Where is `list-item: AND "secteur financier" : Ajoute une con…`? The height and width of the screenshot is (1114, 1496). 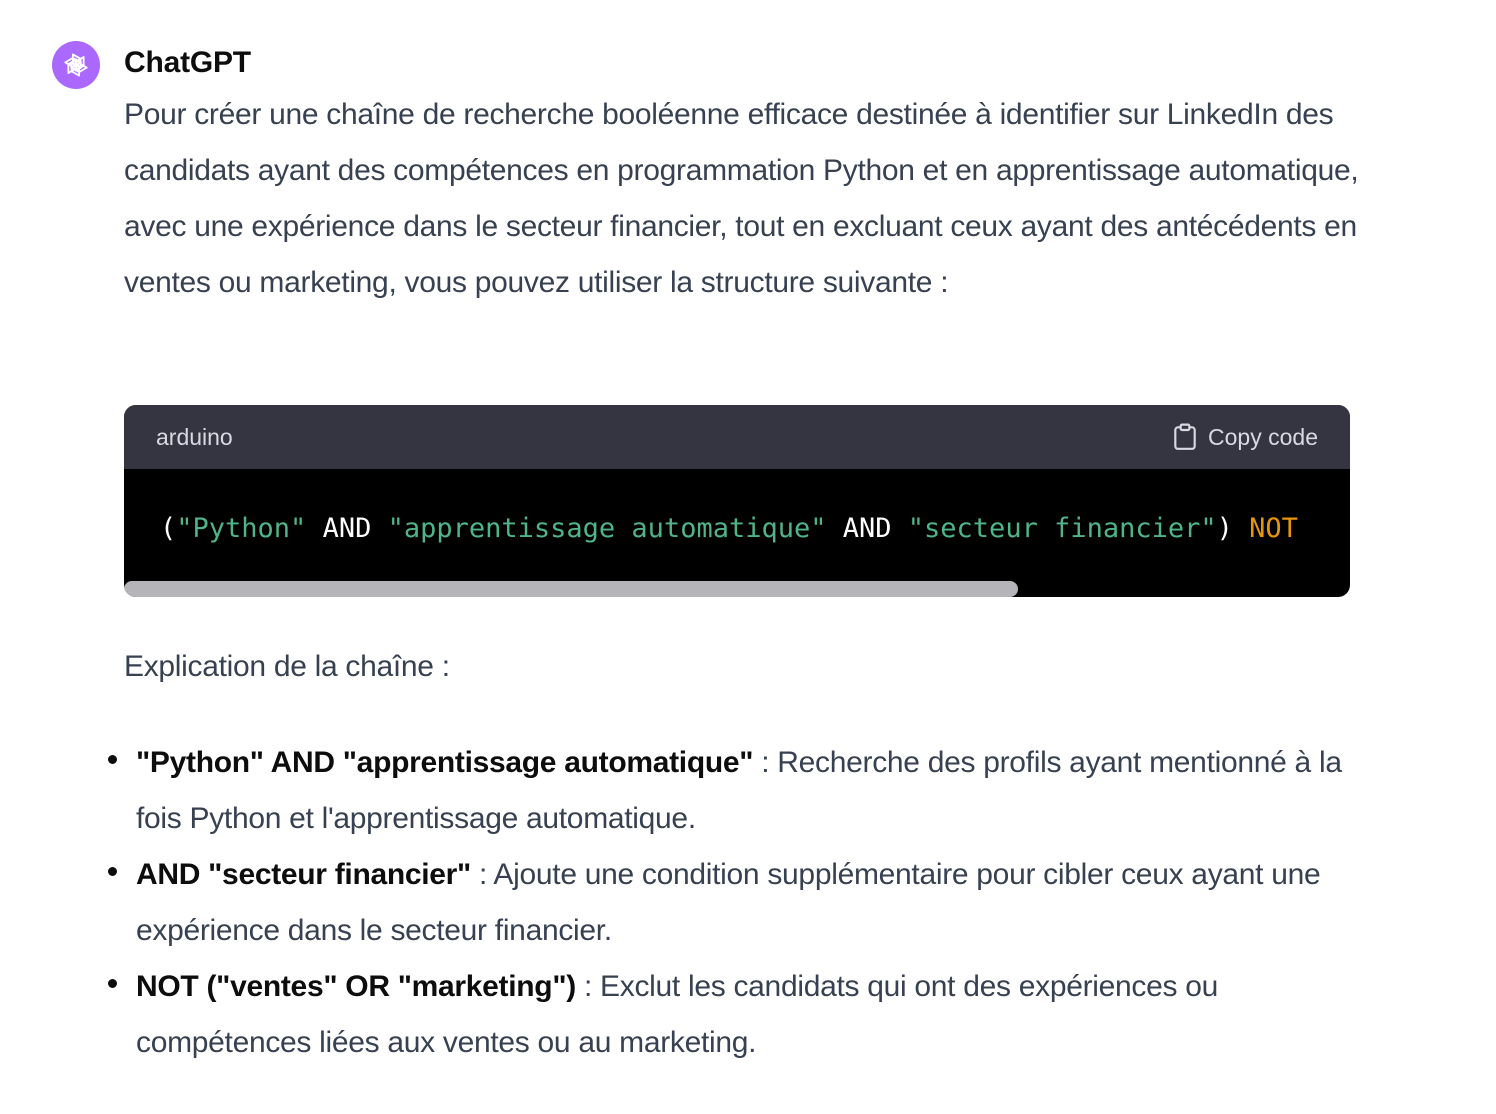 list-item: AND "secteur financier" : Ajoute une con… is located at coordinates (737, 903).